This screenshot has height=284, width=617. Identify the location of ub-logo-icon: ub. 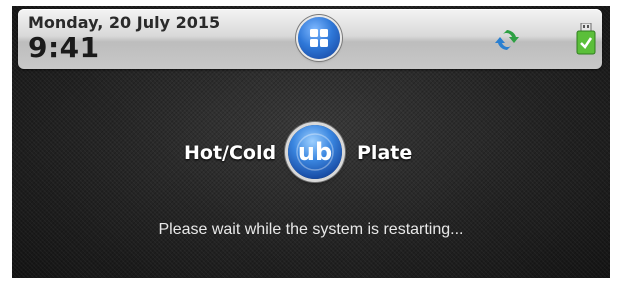
(315, 152).